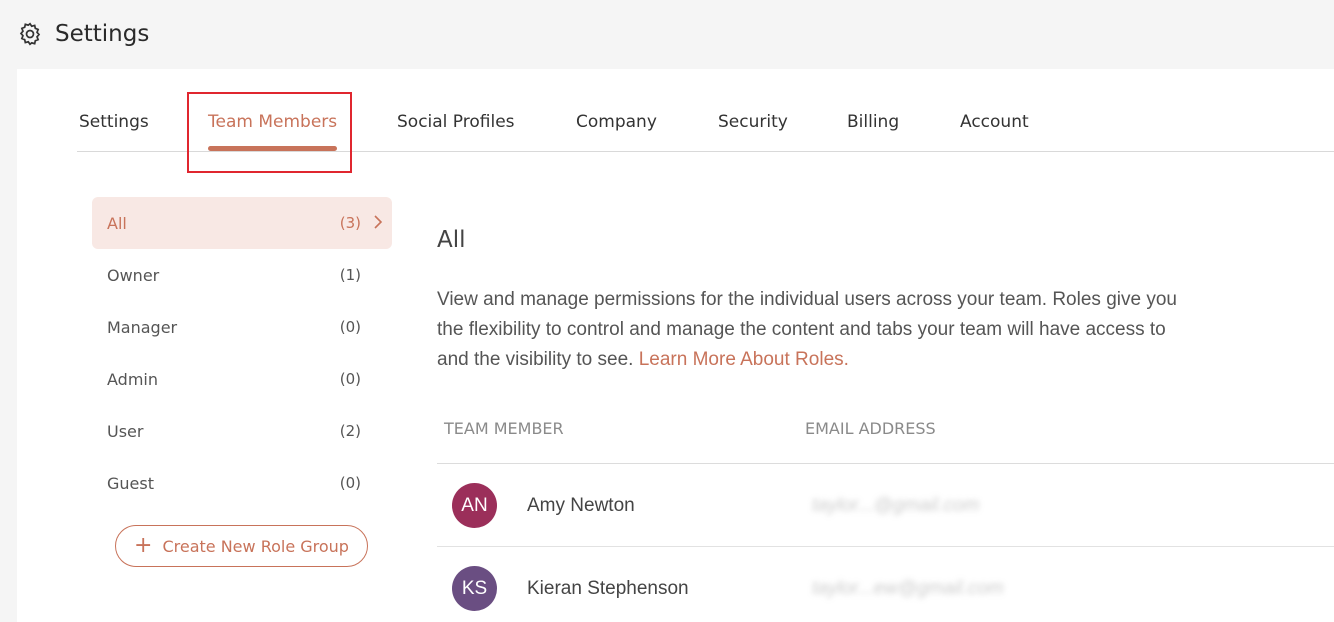 The height and width of the screenshot is (622, 1334). What do you see at coordinates (753, 122) in the screenshot?
I see `tab-security: Security` at bounding box center [753, 122].